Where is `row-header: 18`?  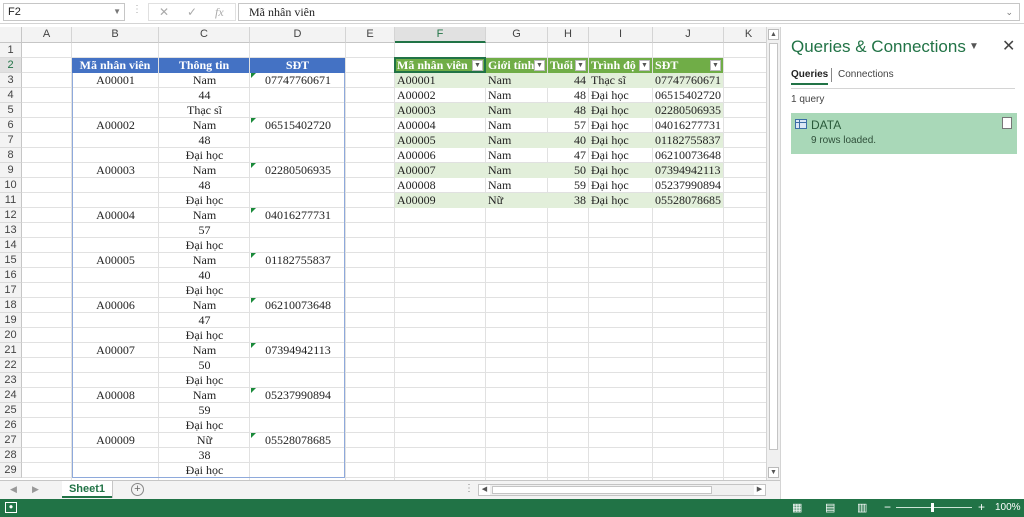 row-header: 18 is located at coordinates (11, 305).